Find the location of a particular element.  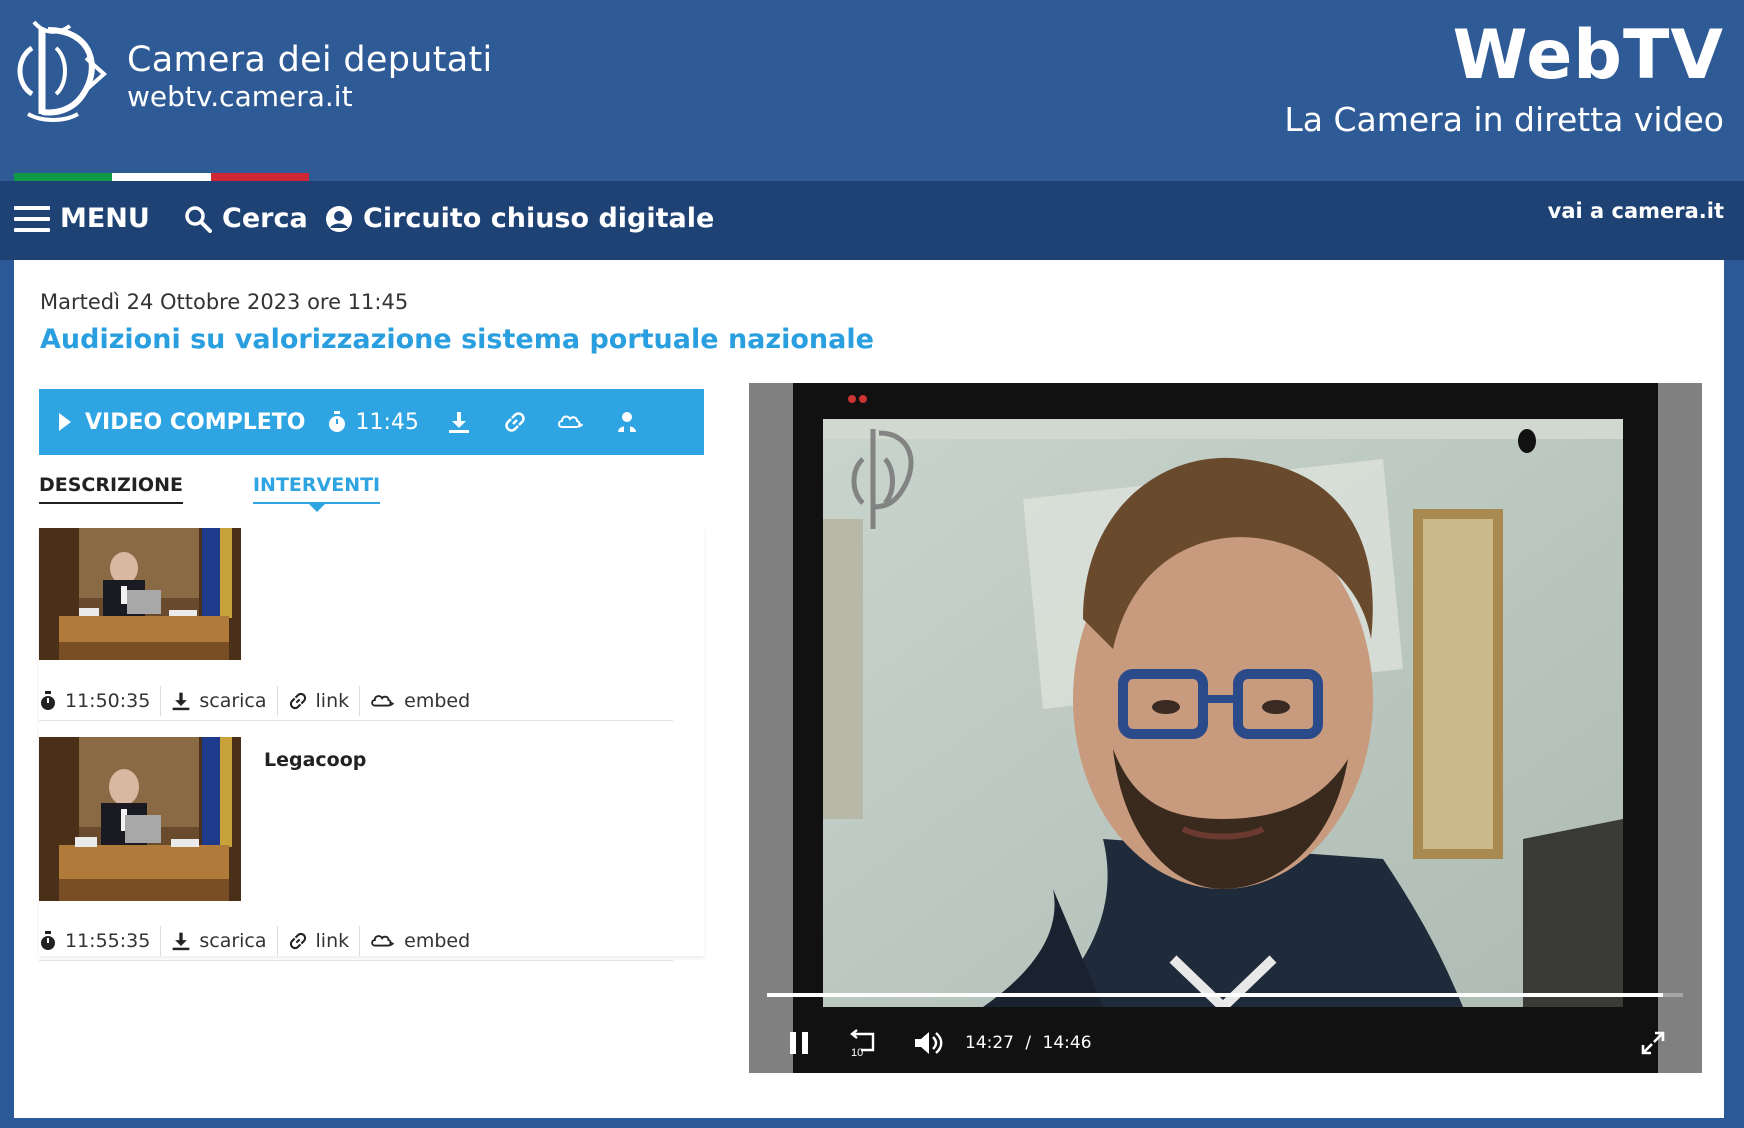

intervention-time-value: 11:55:35 is located at coordinates (108, 940).